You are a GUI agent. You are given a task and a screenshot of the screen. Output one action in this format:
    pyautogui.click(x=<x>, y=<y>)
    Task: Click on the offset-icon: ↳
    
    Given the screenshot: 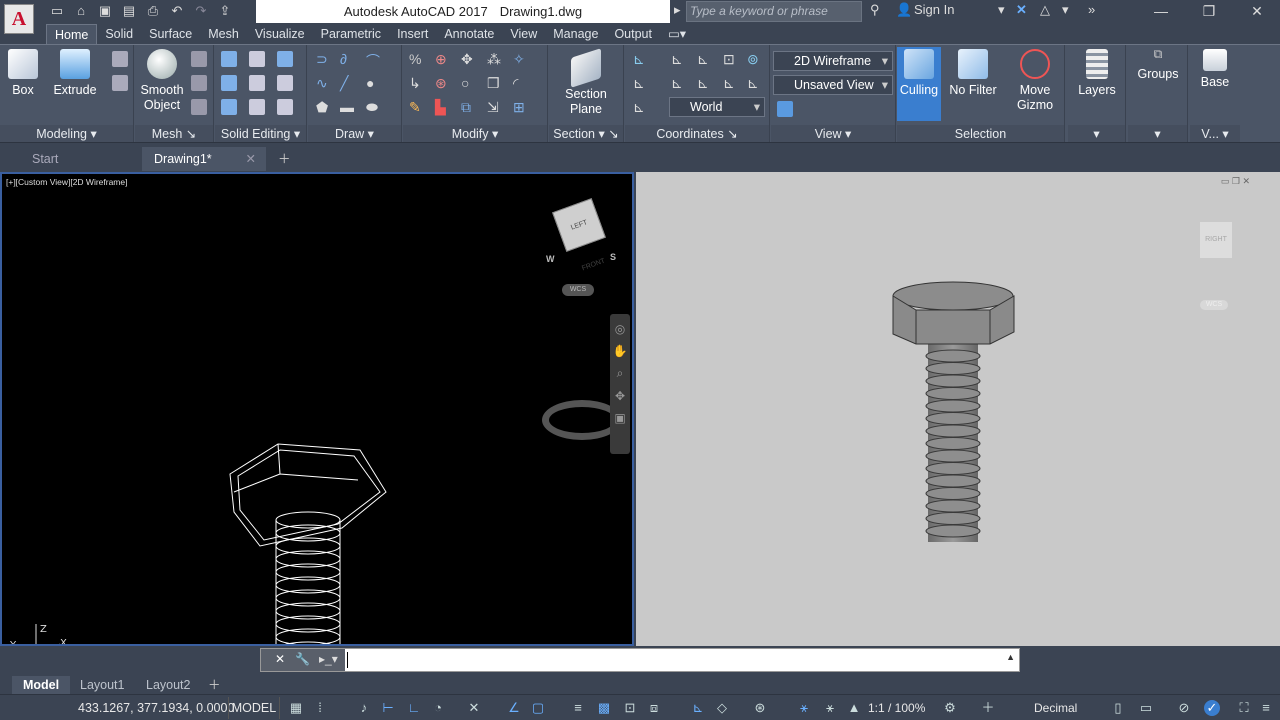 What is the action you would take?
    pyautogui.click(x=417, y=83)
    